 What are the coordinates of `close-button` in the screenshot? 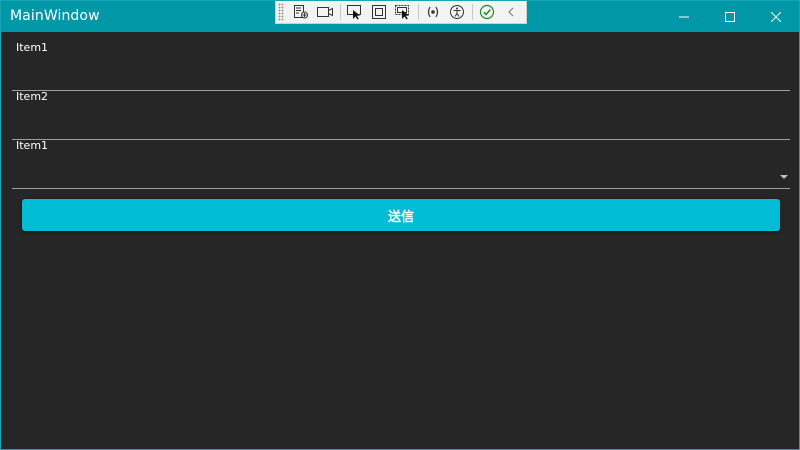 It's located at (776, 16).